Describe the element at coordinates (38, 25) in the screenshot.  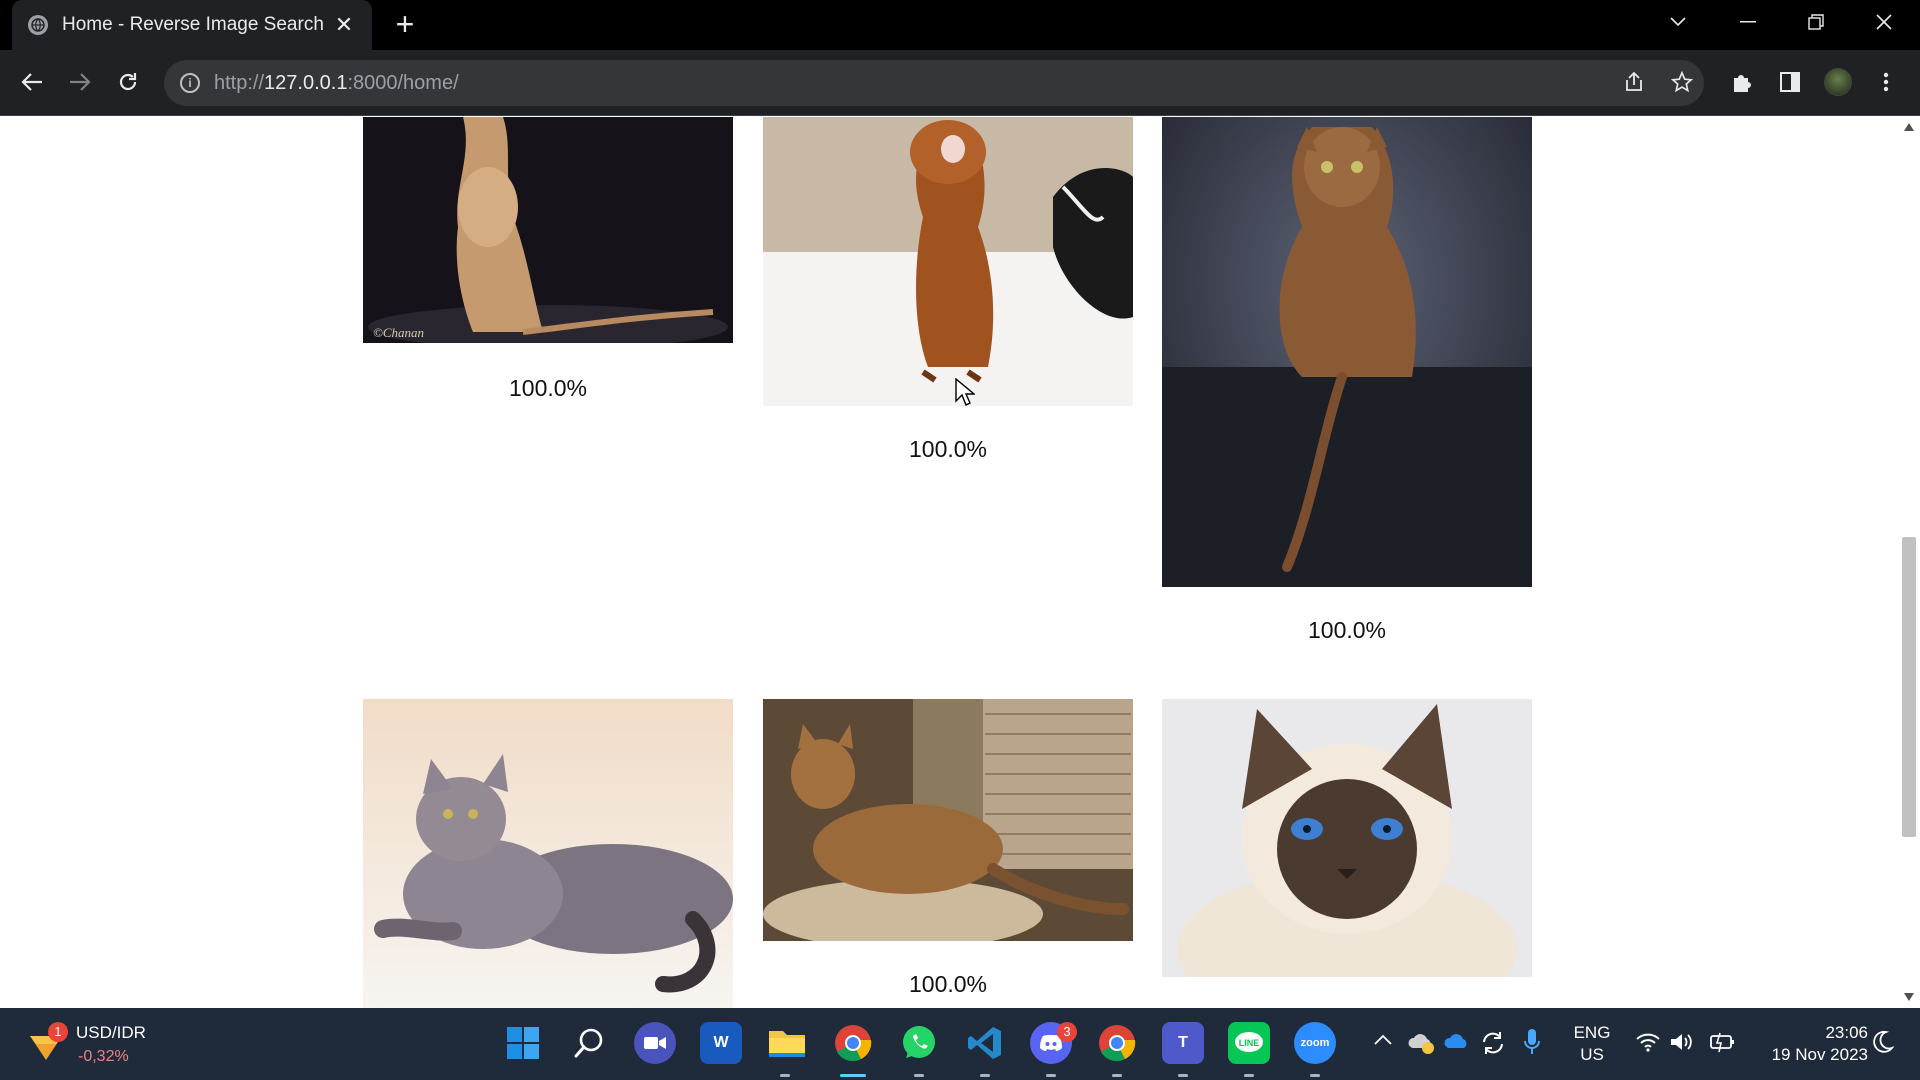
I see `globe-icon` at that location.